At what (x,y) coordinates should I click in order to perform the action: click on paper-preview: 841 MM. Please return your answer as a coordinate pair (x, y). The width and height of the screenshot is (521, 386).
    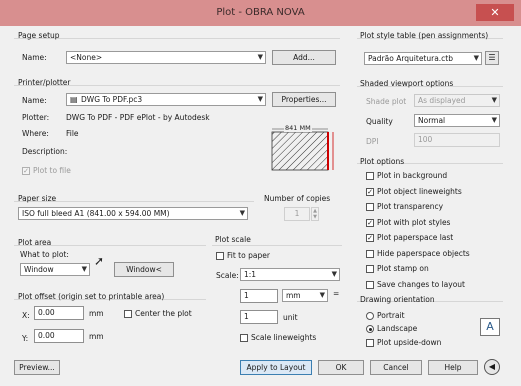
    Looking at the image, I should click on (305, 147).